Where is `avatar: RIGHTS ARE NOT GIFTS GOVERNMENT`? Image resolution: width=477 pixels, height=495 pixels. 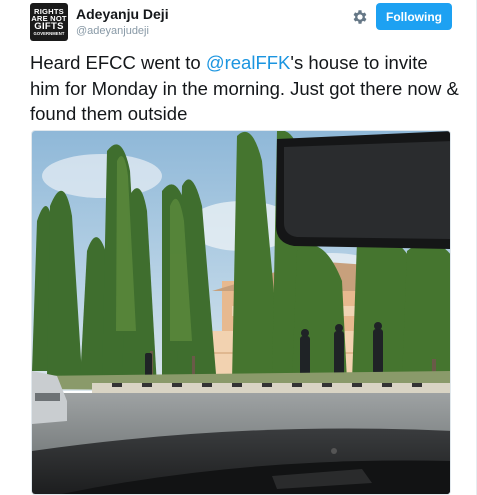
avatar: RIGHTS ARE NOT GIFTS GOVERNMENT is located at coordinates (49, 22).